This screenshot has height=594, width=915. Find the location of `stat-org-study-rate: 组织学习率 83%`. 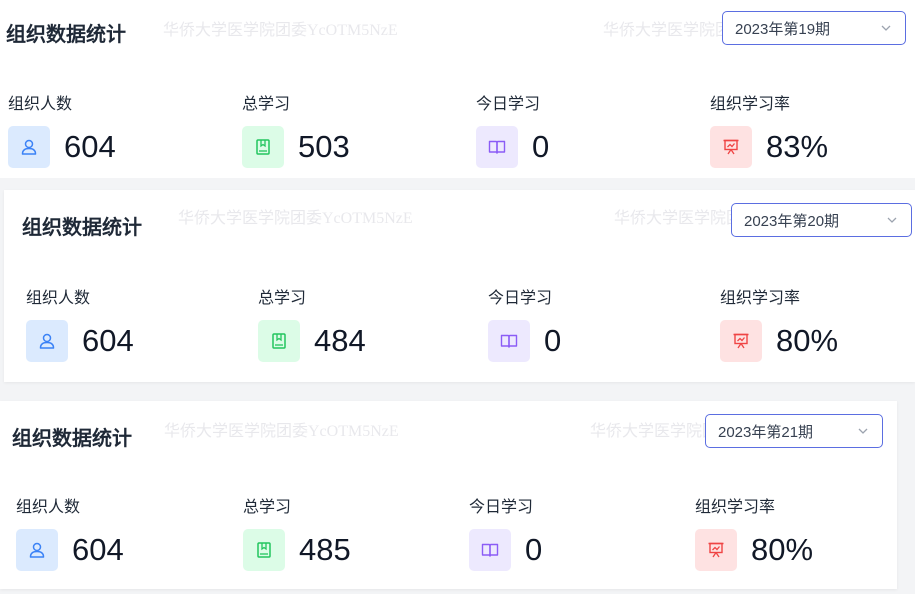

stat-org-study-rate: 组织学习率 83% is located at coordinates (769, 129).